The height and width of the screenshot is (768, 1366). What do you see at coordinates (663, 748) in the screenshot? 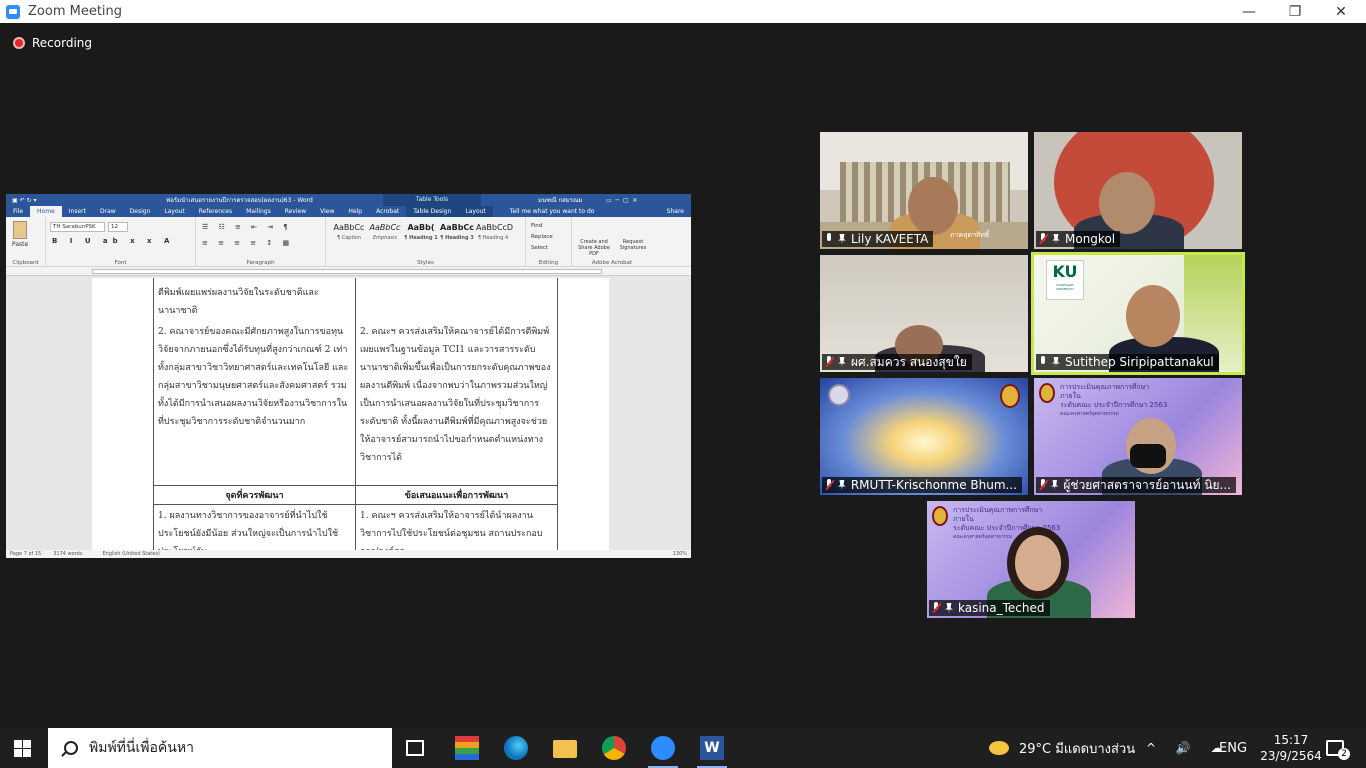
I see `zoom-icon` at bounding box center [663, 748].